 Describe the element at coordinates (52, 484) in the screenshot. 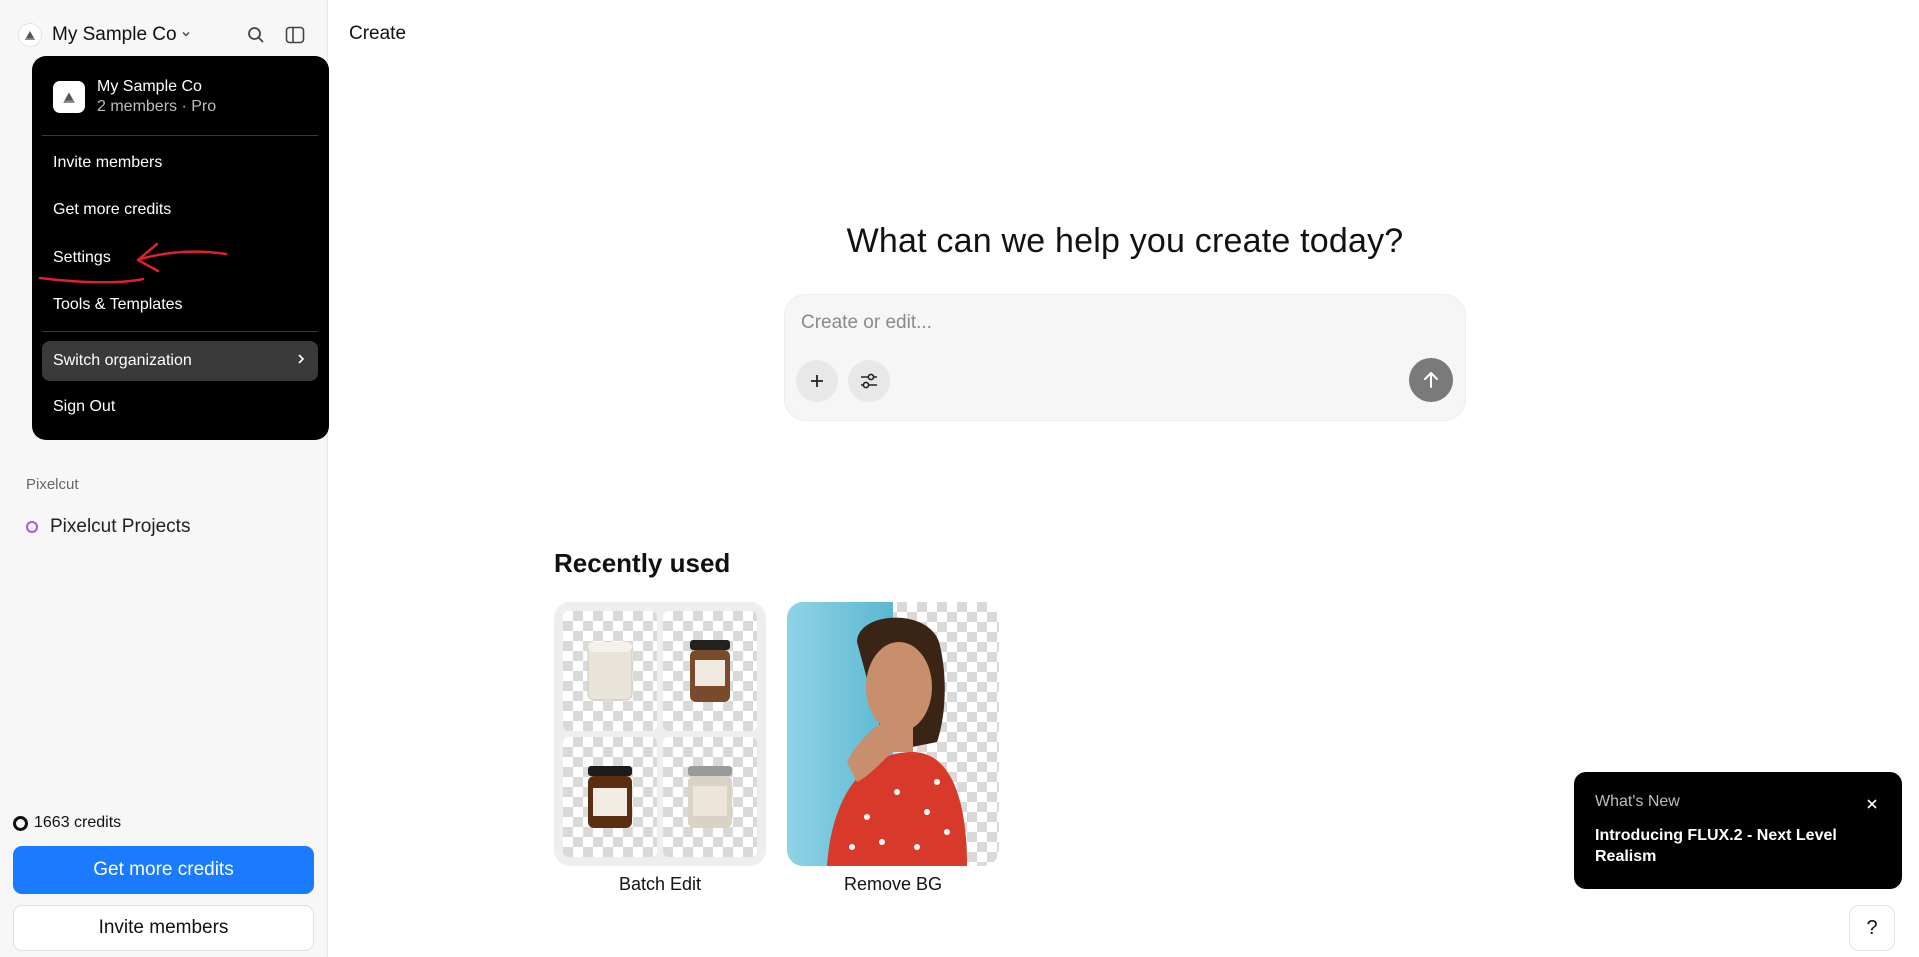

I see `section-label-pixelcut: Pixelcut` at that location.